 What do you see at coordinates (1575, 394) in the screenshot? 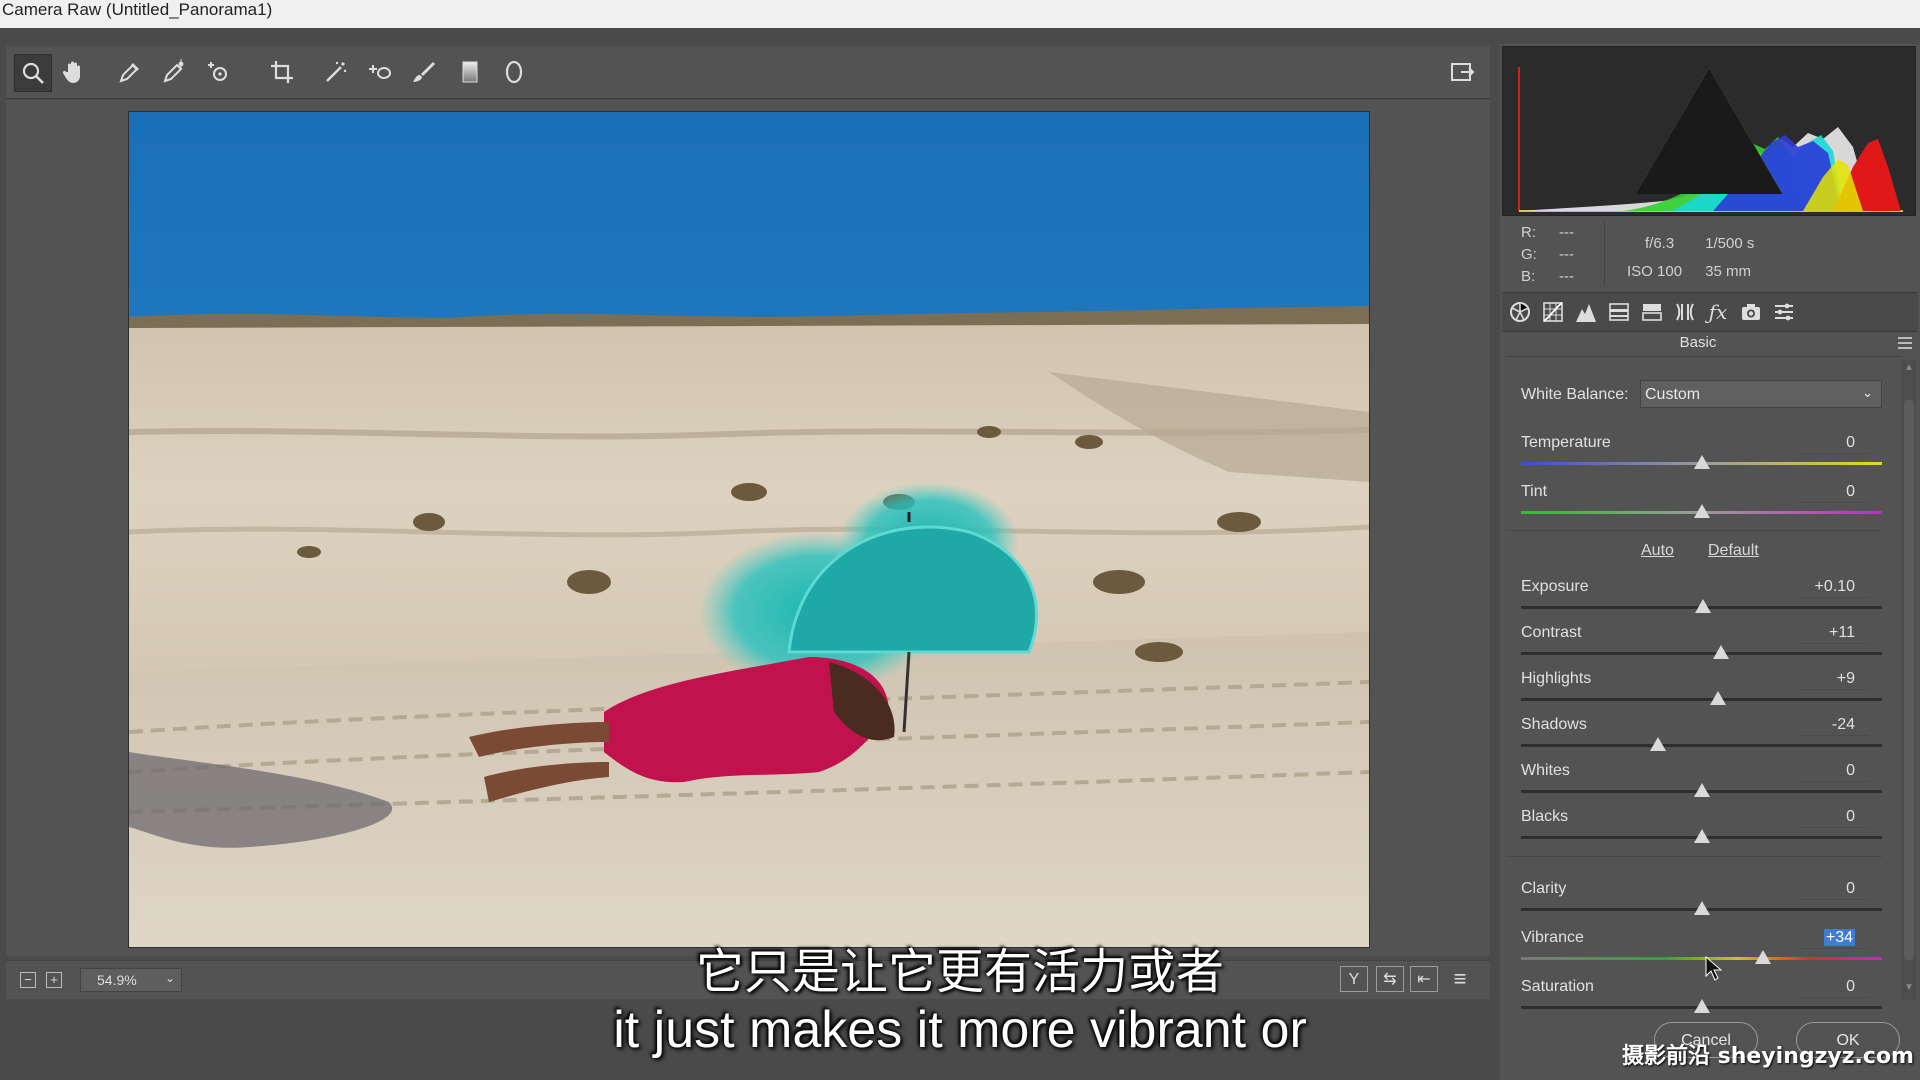
I see `white-balance-label: White Balance:` at bounding box center [1575, 394].